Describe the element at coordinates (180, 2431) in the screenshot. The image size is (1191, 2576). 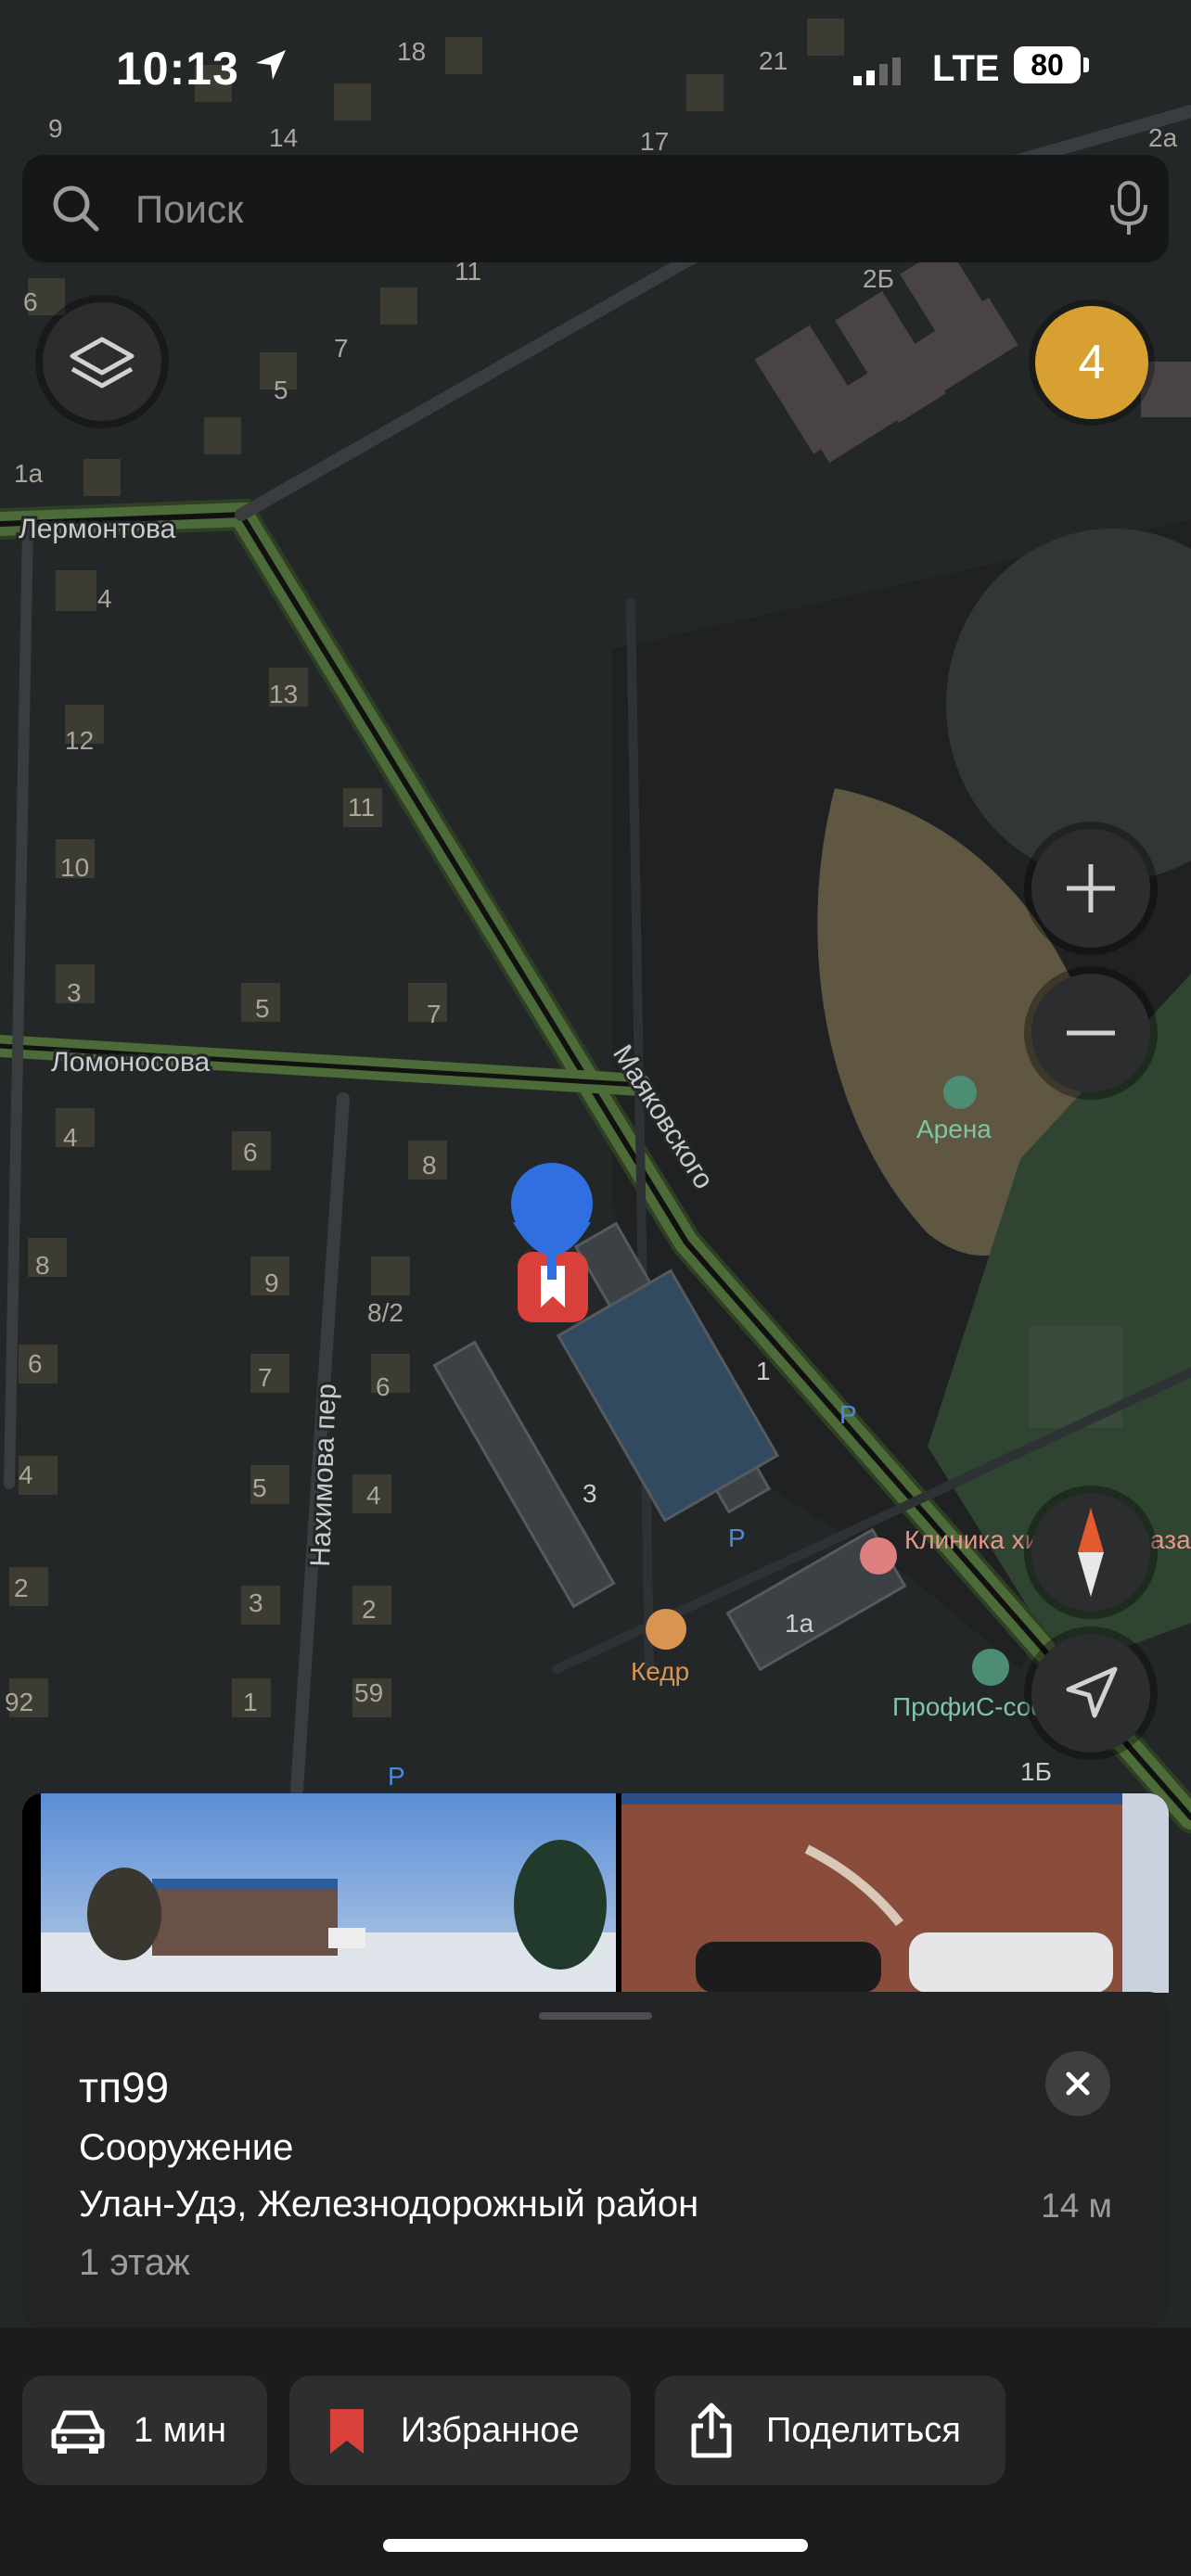
I see `route-time: 1 мин` at that location.